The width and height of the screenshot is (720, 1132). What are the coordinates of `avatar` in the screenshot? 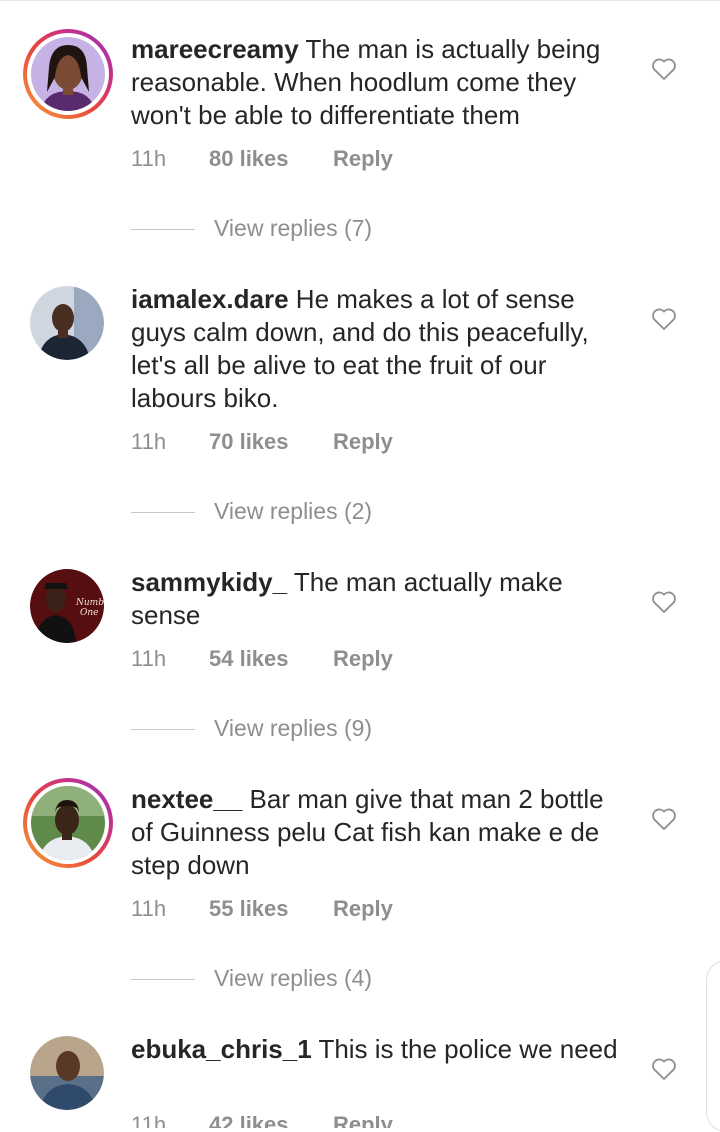 It's located at (67, 1073).